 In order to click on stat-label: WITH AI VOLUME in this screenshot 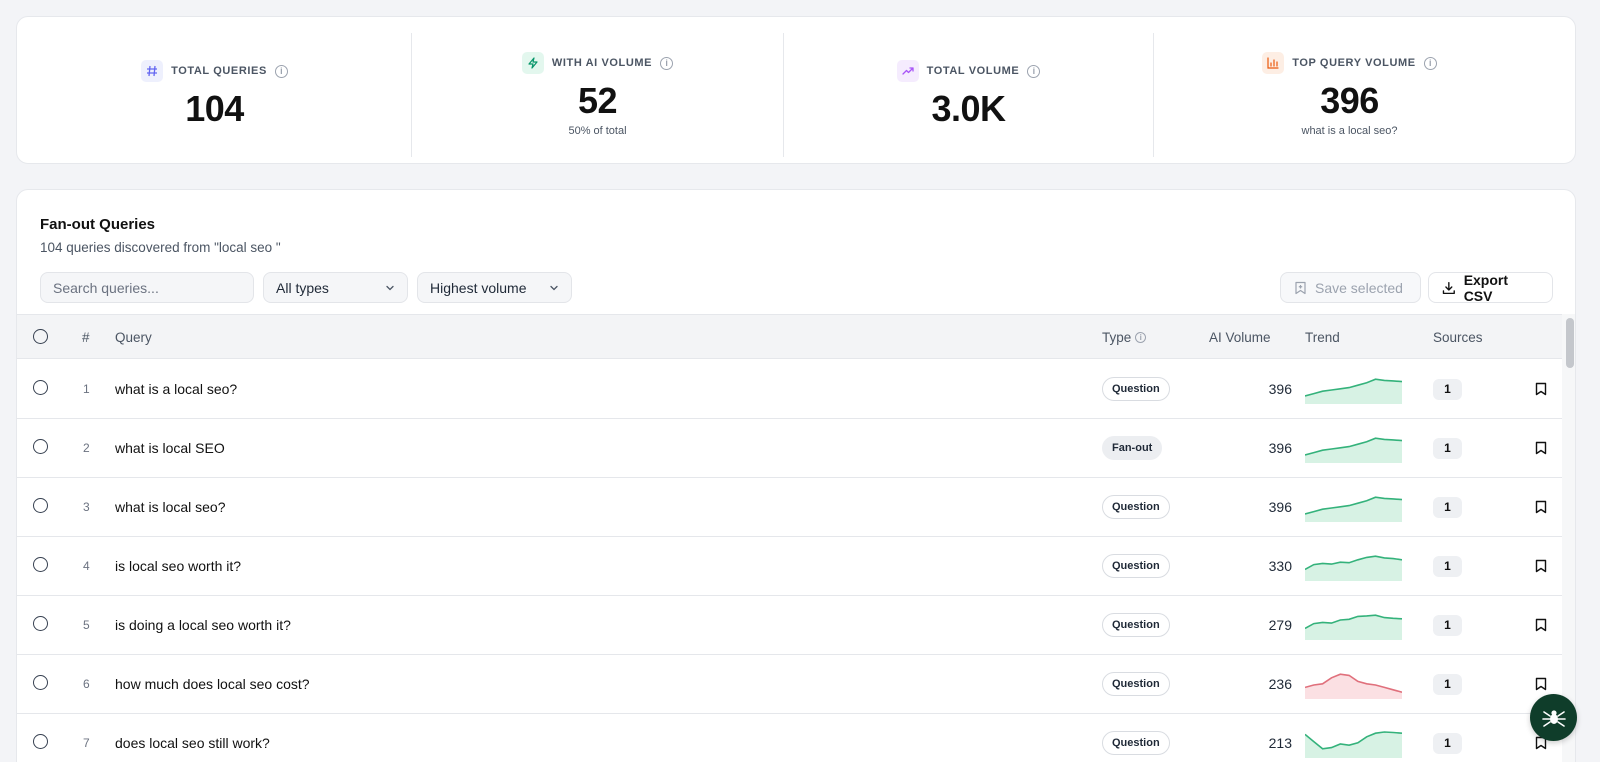, I will do `click(602, 63)`.